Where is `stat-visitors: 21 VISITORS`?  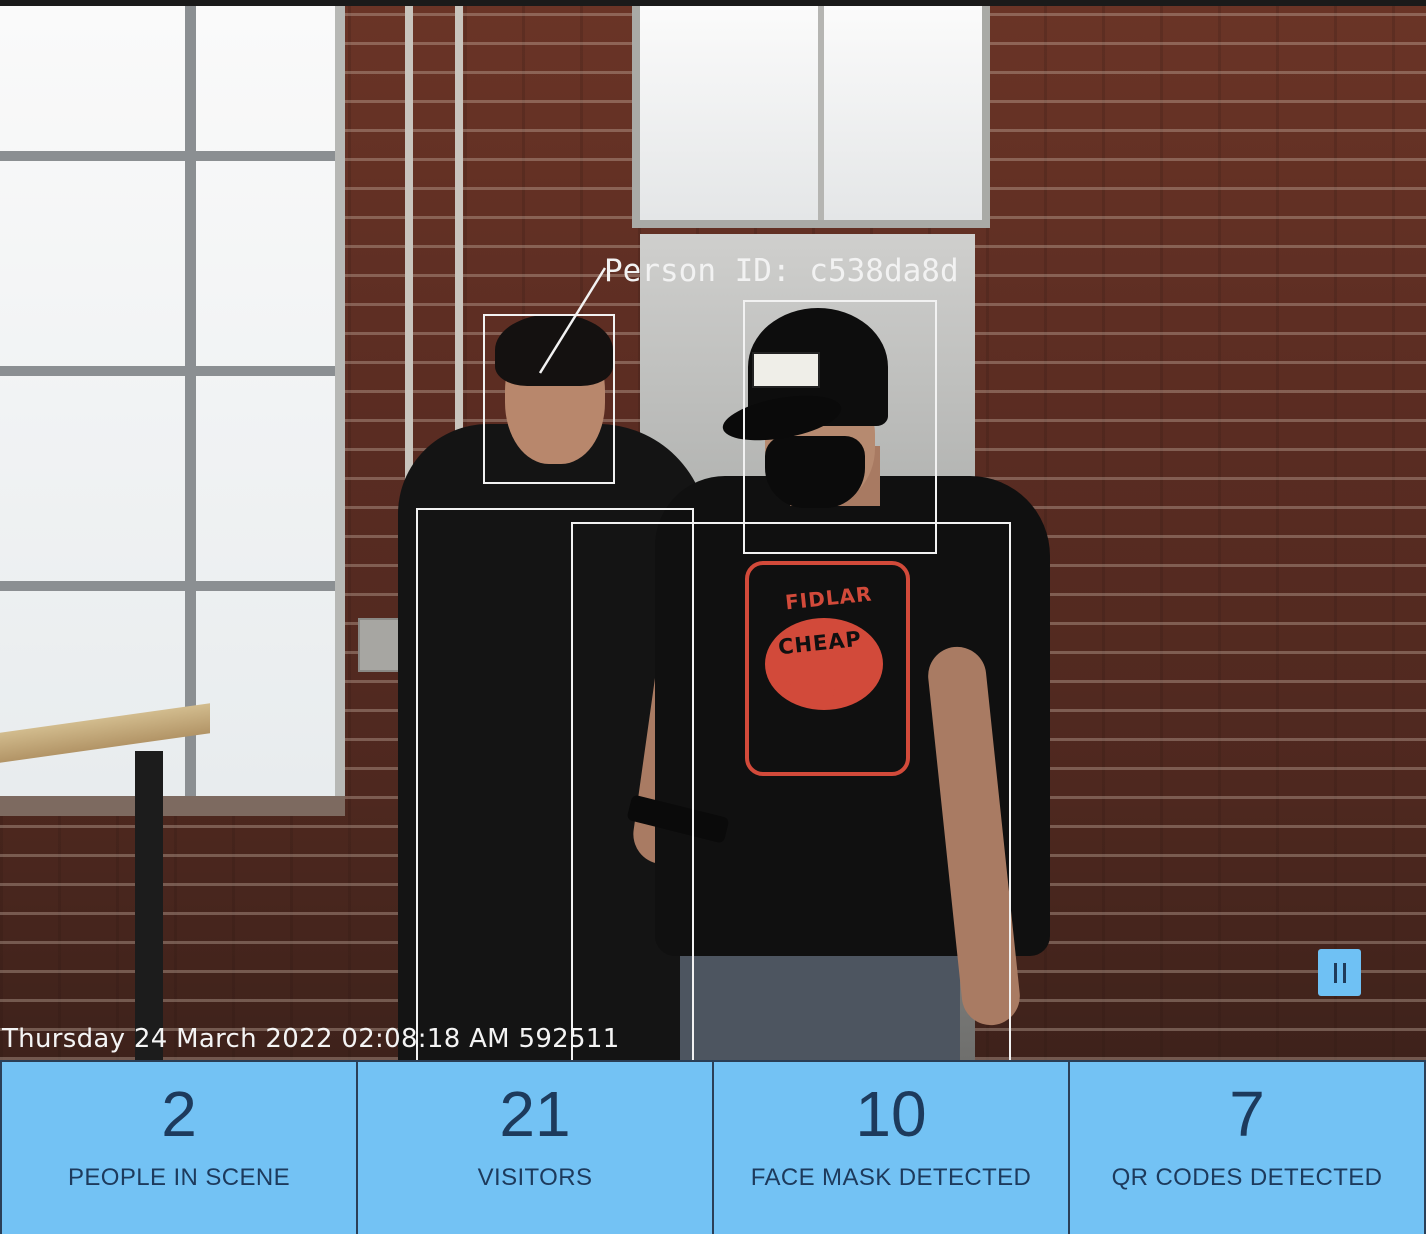
stat-visitors: 21 VISITORS is located at coordinates (536, 1148).